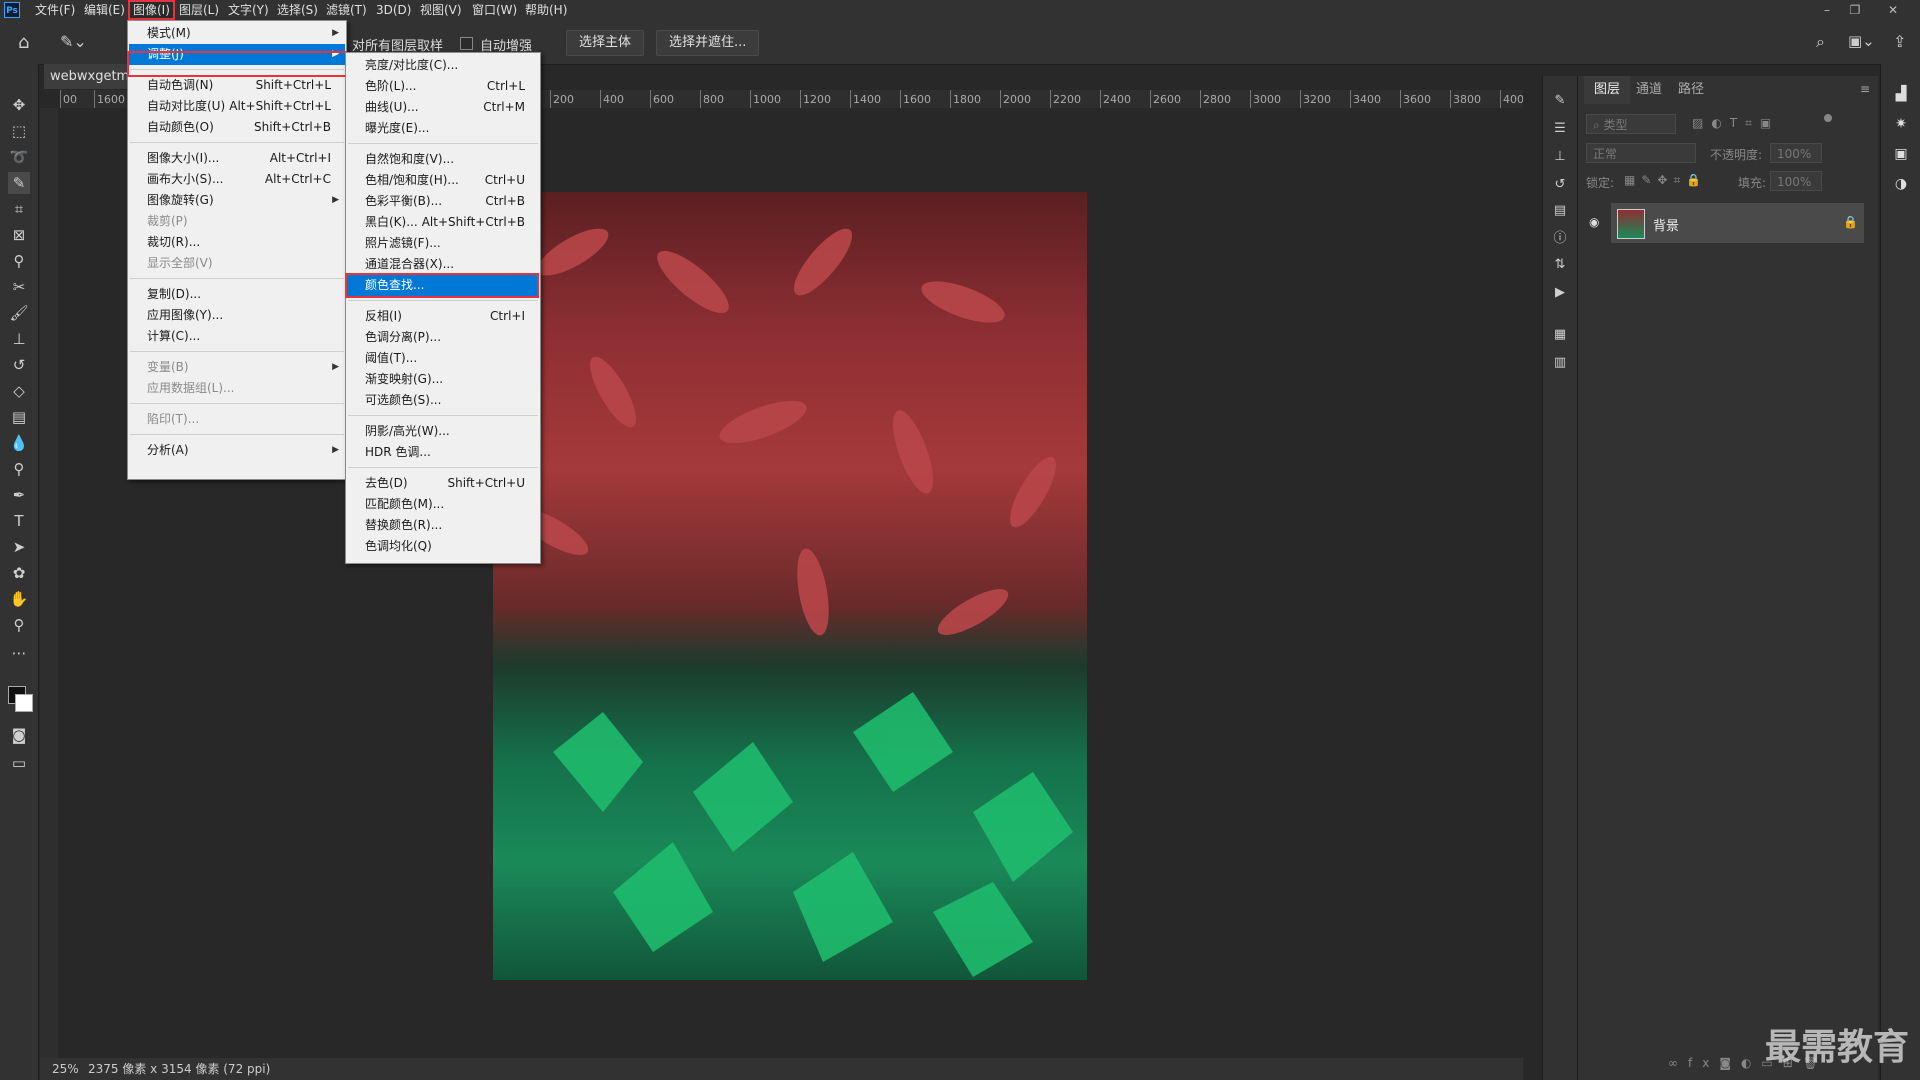 This screenshot has height=1080, width=1920. What do you see at coordinates (443, 546) in the screenshot?
I see `adjust-menu-item: 色调均化(Q)` at bounding box center [443, 546].